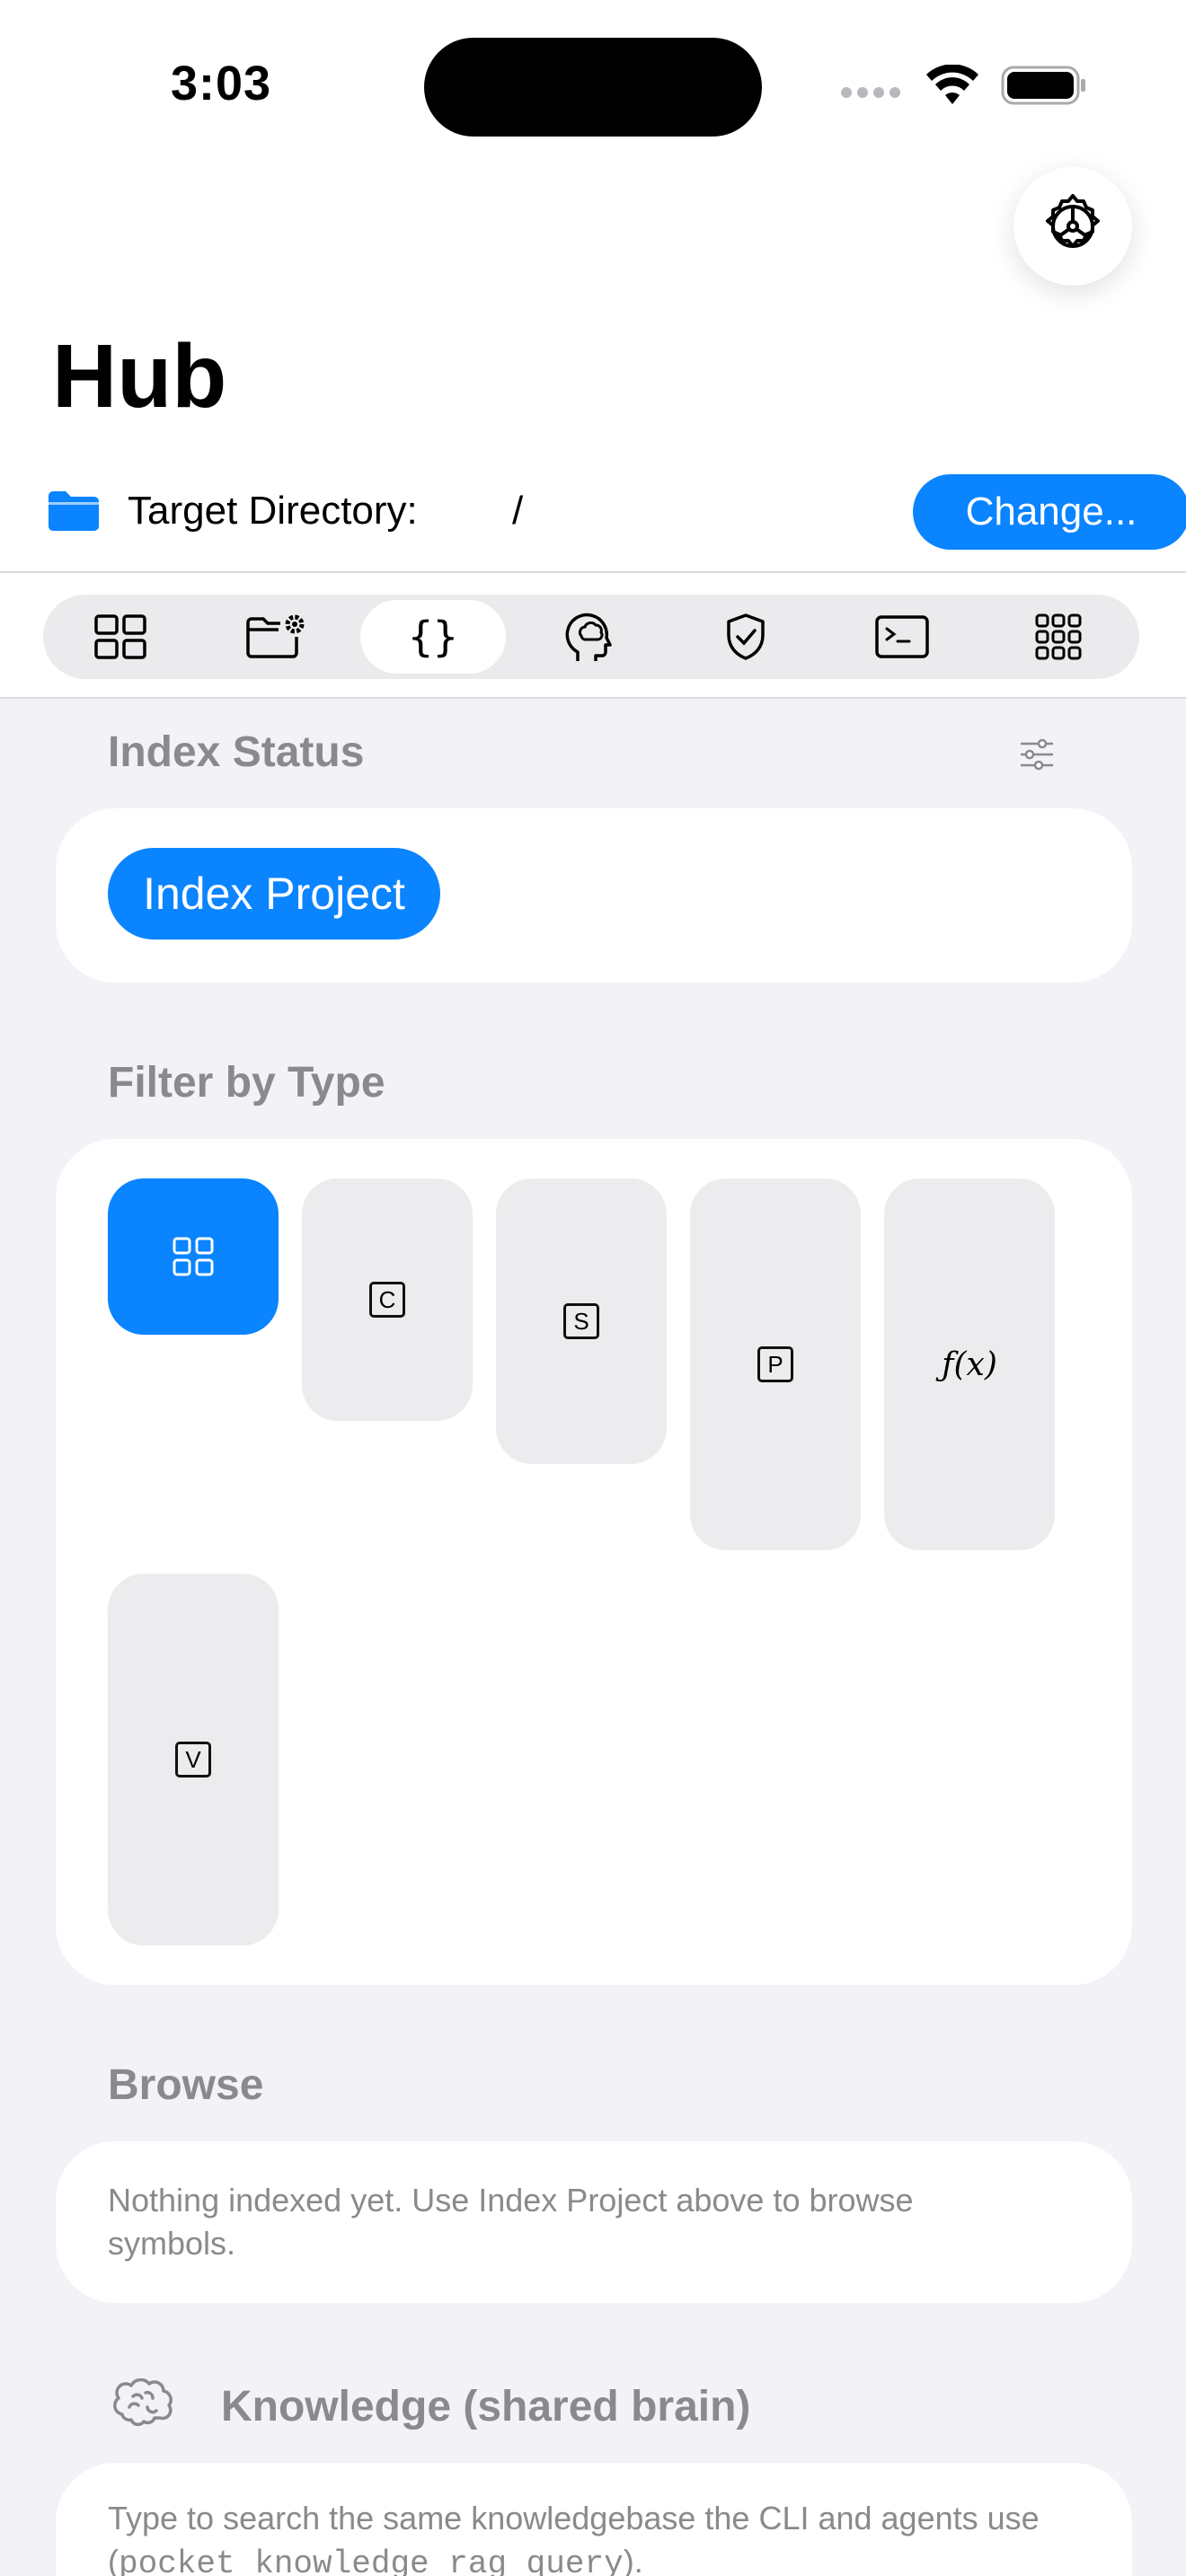 The height and width of the screenshot is (2576, 1186). What do you see at coordinates (246, 1083) in the screenshot?
I see `filter-by-type-header: Filter by Type` at bounding box center [246, 1083].